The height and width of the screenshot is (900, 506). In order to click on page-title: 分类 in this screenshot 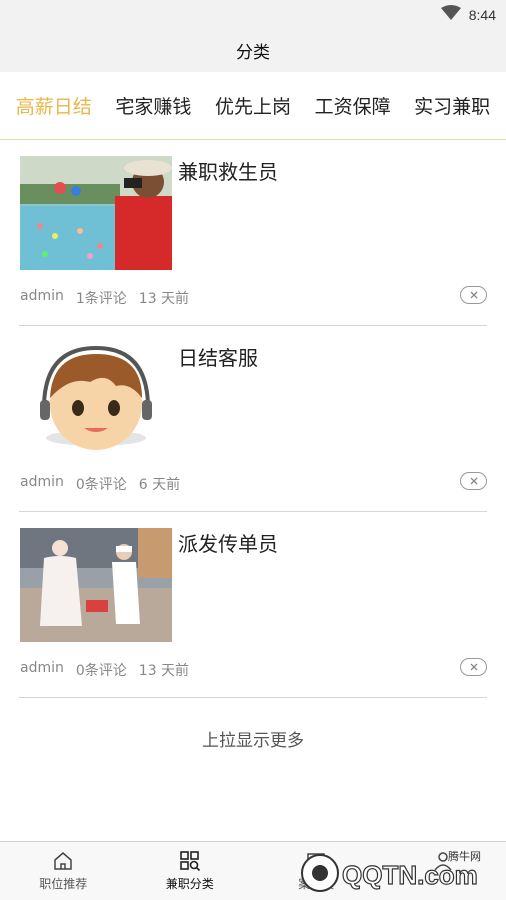, I will do `click(253, 52)`.